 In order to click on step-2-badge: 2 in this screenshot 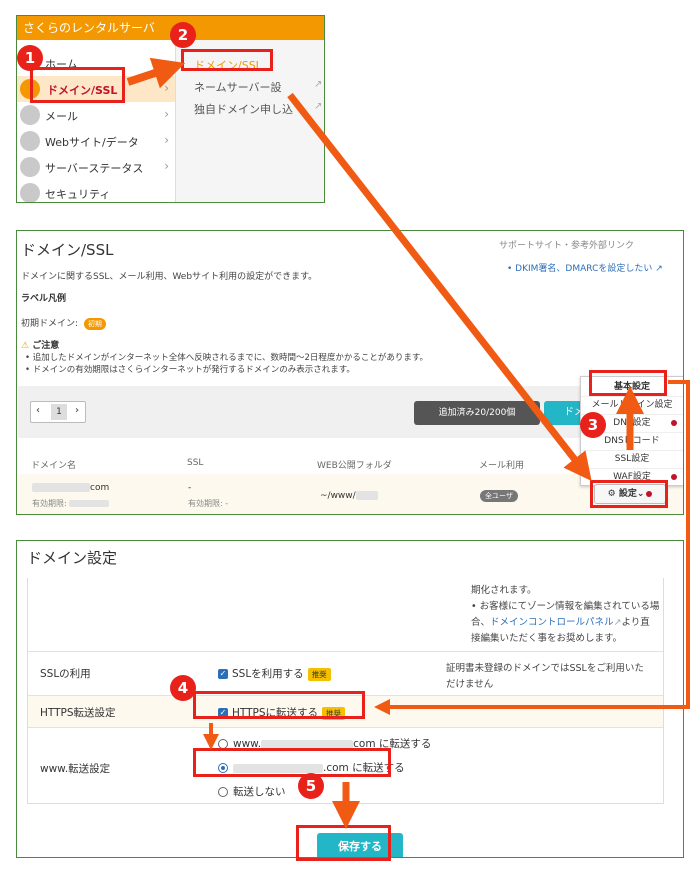, I will do `click(183, 35)`.